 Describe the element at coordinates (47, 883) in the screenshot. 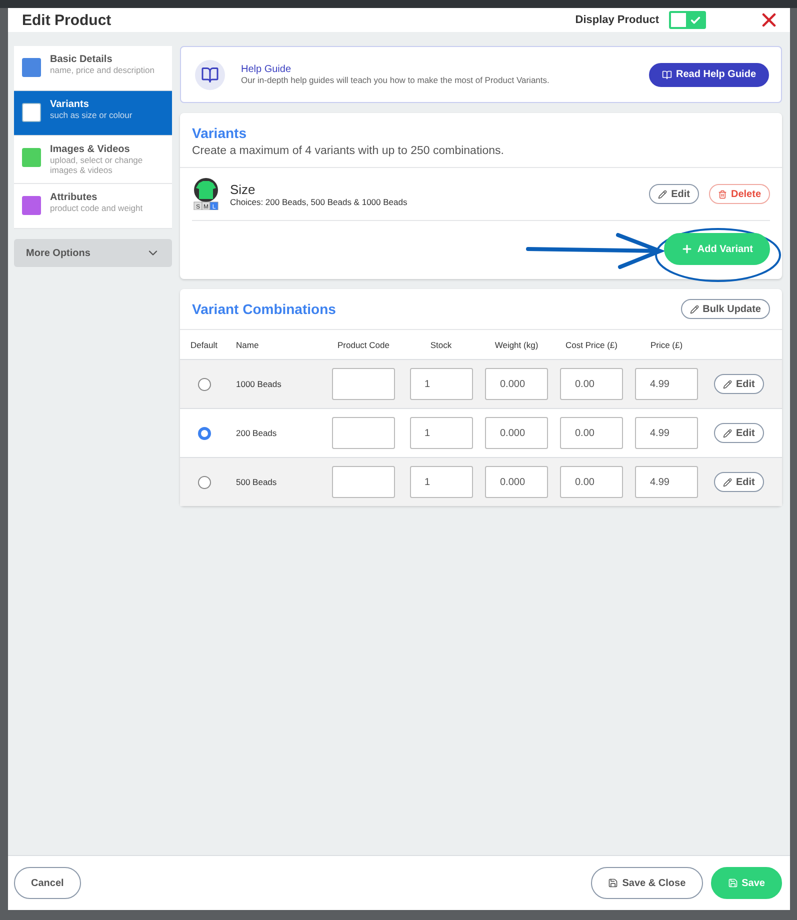

I see `cancel-button: Cancel` at that location.